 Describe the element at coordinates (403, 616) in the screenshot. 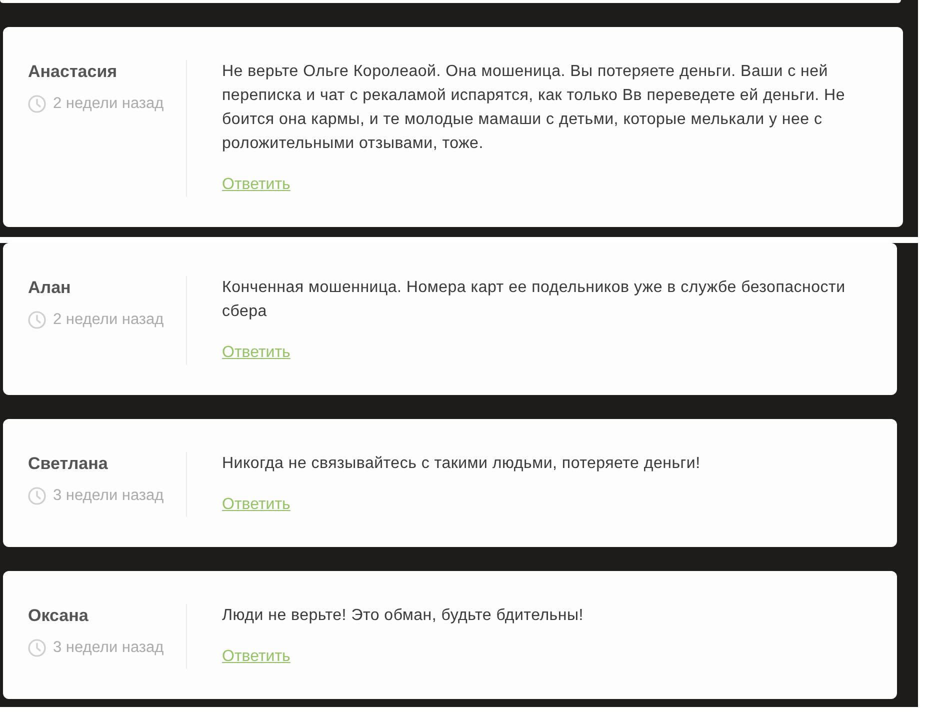

I see `comment-text: Люди не верьте! Это обман, будьте бдительны!` at that location.